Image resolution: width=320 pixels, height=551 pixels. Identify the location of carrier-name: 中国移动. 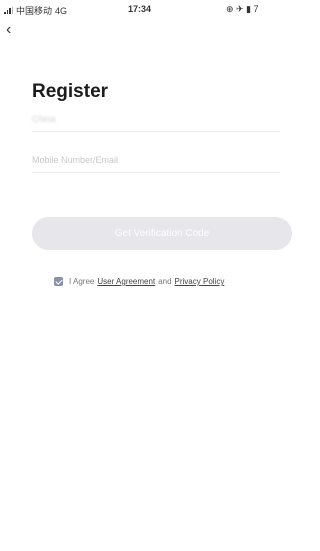
(34, 11).